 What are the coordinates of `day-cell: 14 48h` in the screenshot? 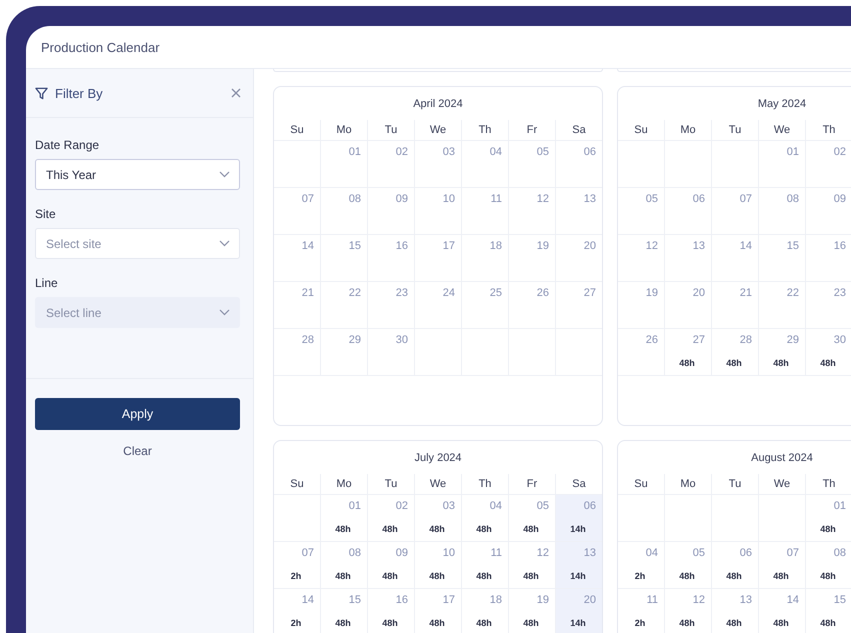 It's located at (782, 611).